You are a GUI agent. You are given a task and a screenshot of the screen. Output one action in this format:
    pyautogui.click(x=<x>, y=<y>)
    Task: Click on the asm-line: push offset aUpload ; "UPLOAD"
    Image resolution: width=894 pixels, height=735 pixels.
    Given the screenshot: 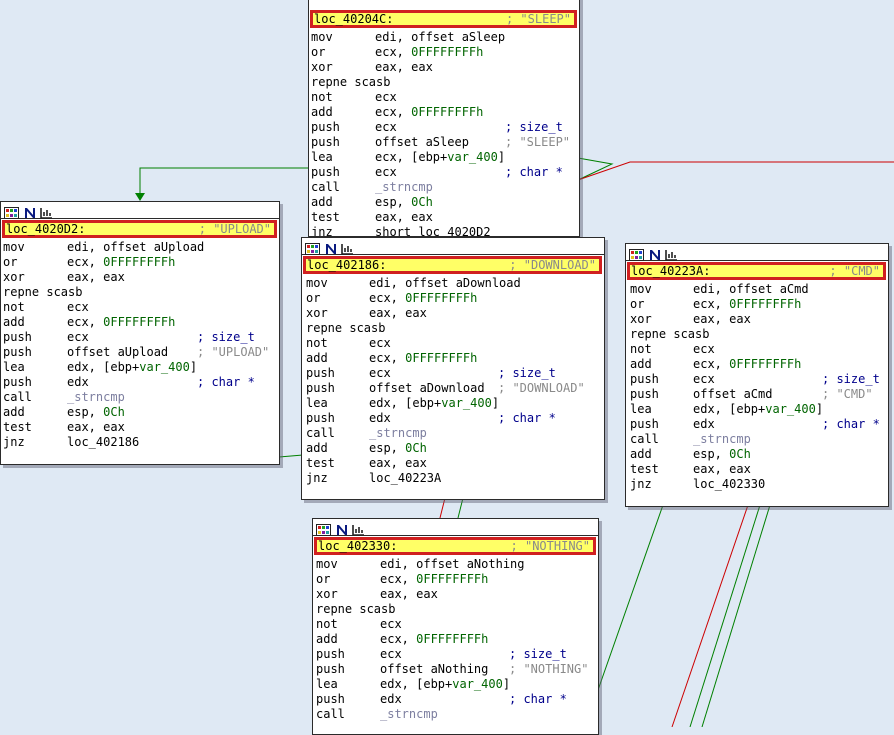 What is the action you would take?
    pyautogui.click(x=140, y=352)
    